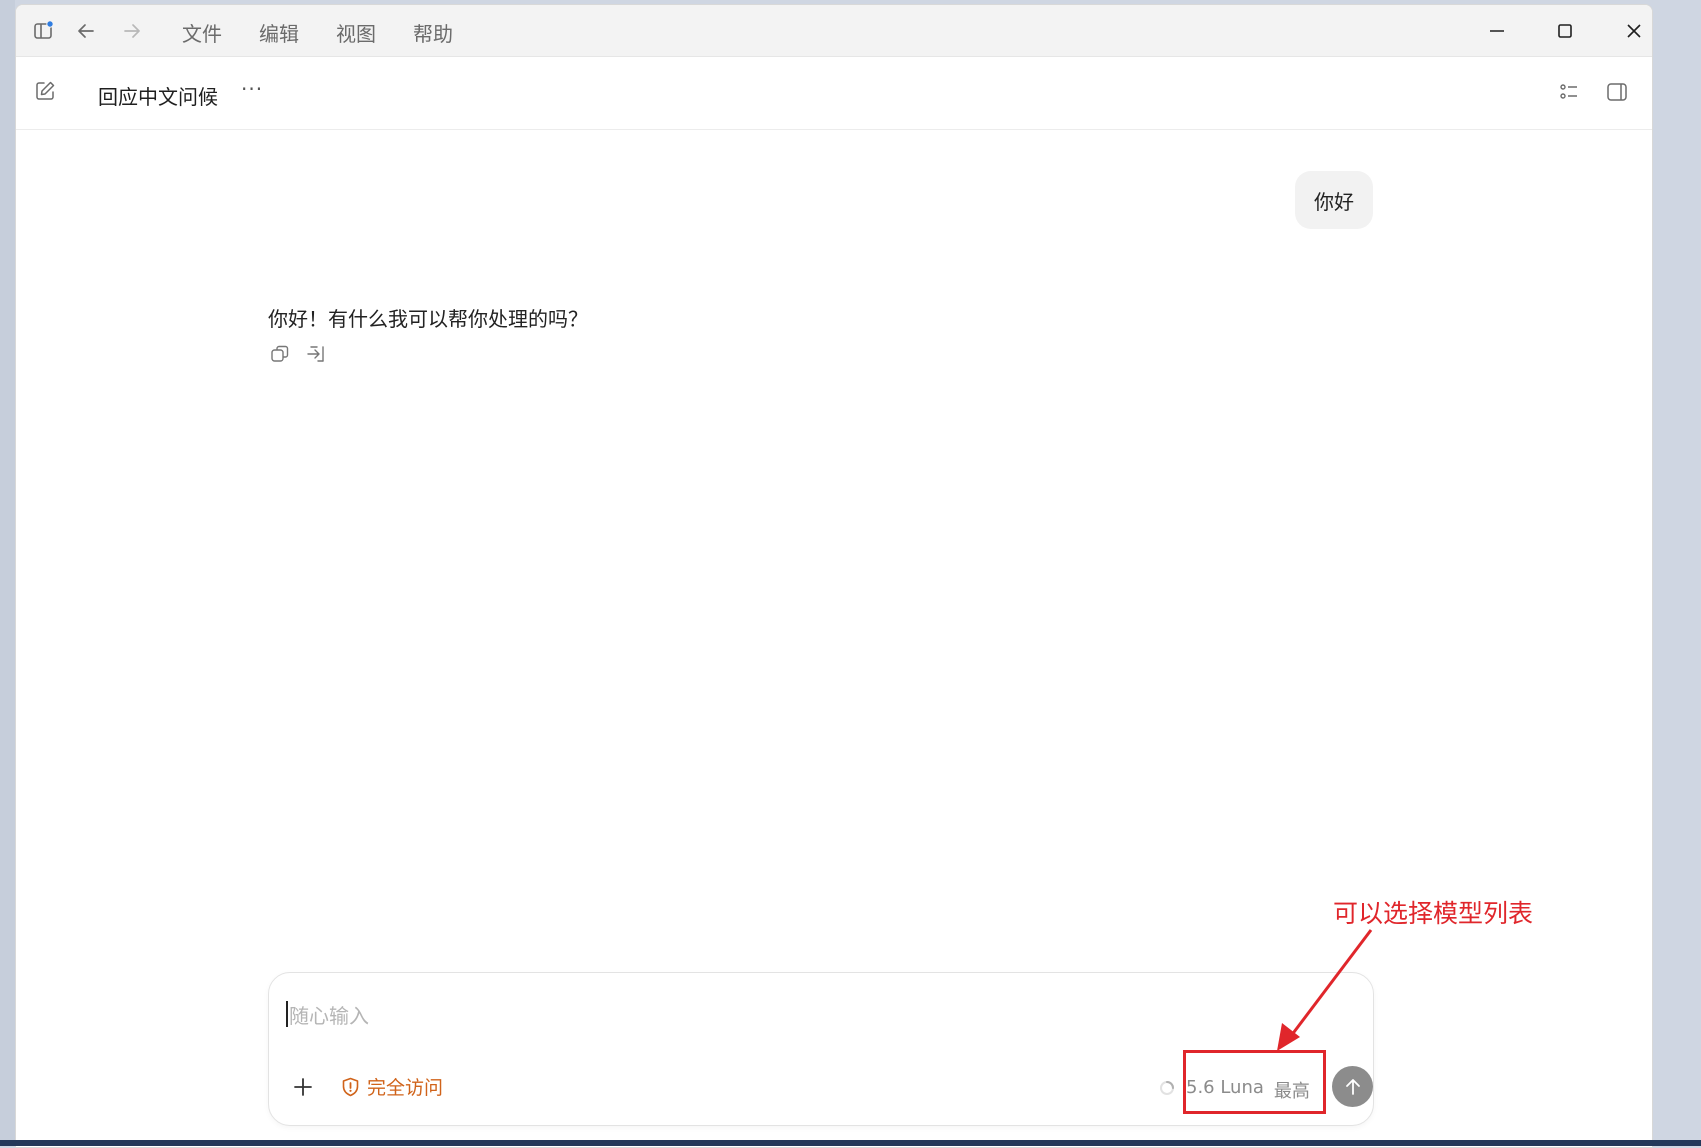 This screenshot has height=1148, width=1701. I want to click on menu-file: 文件, so click(220, 32).